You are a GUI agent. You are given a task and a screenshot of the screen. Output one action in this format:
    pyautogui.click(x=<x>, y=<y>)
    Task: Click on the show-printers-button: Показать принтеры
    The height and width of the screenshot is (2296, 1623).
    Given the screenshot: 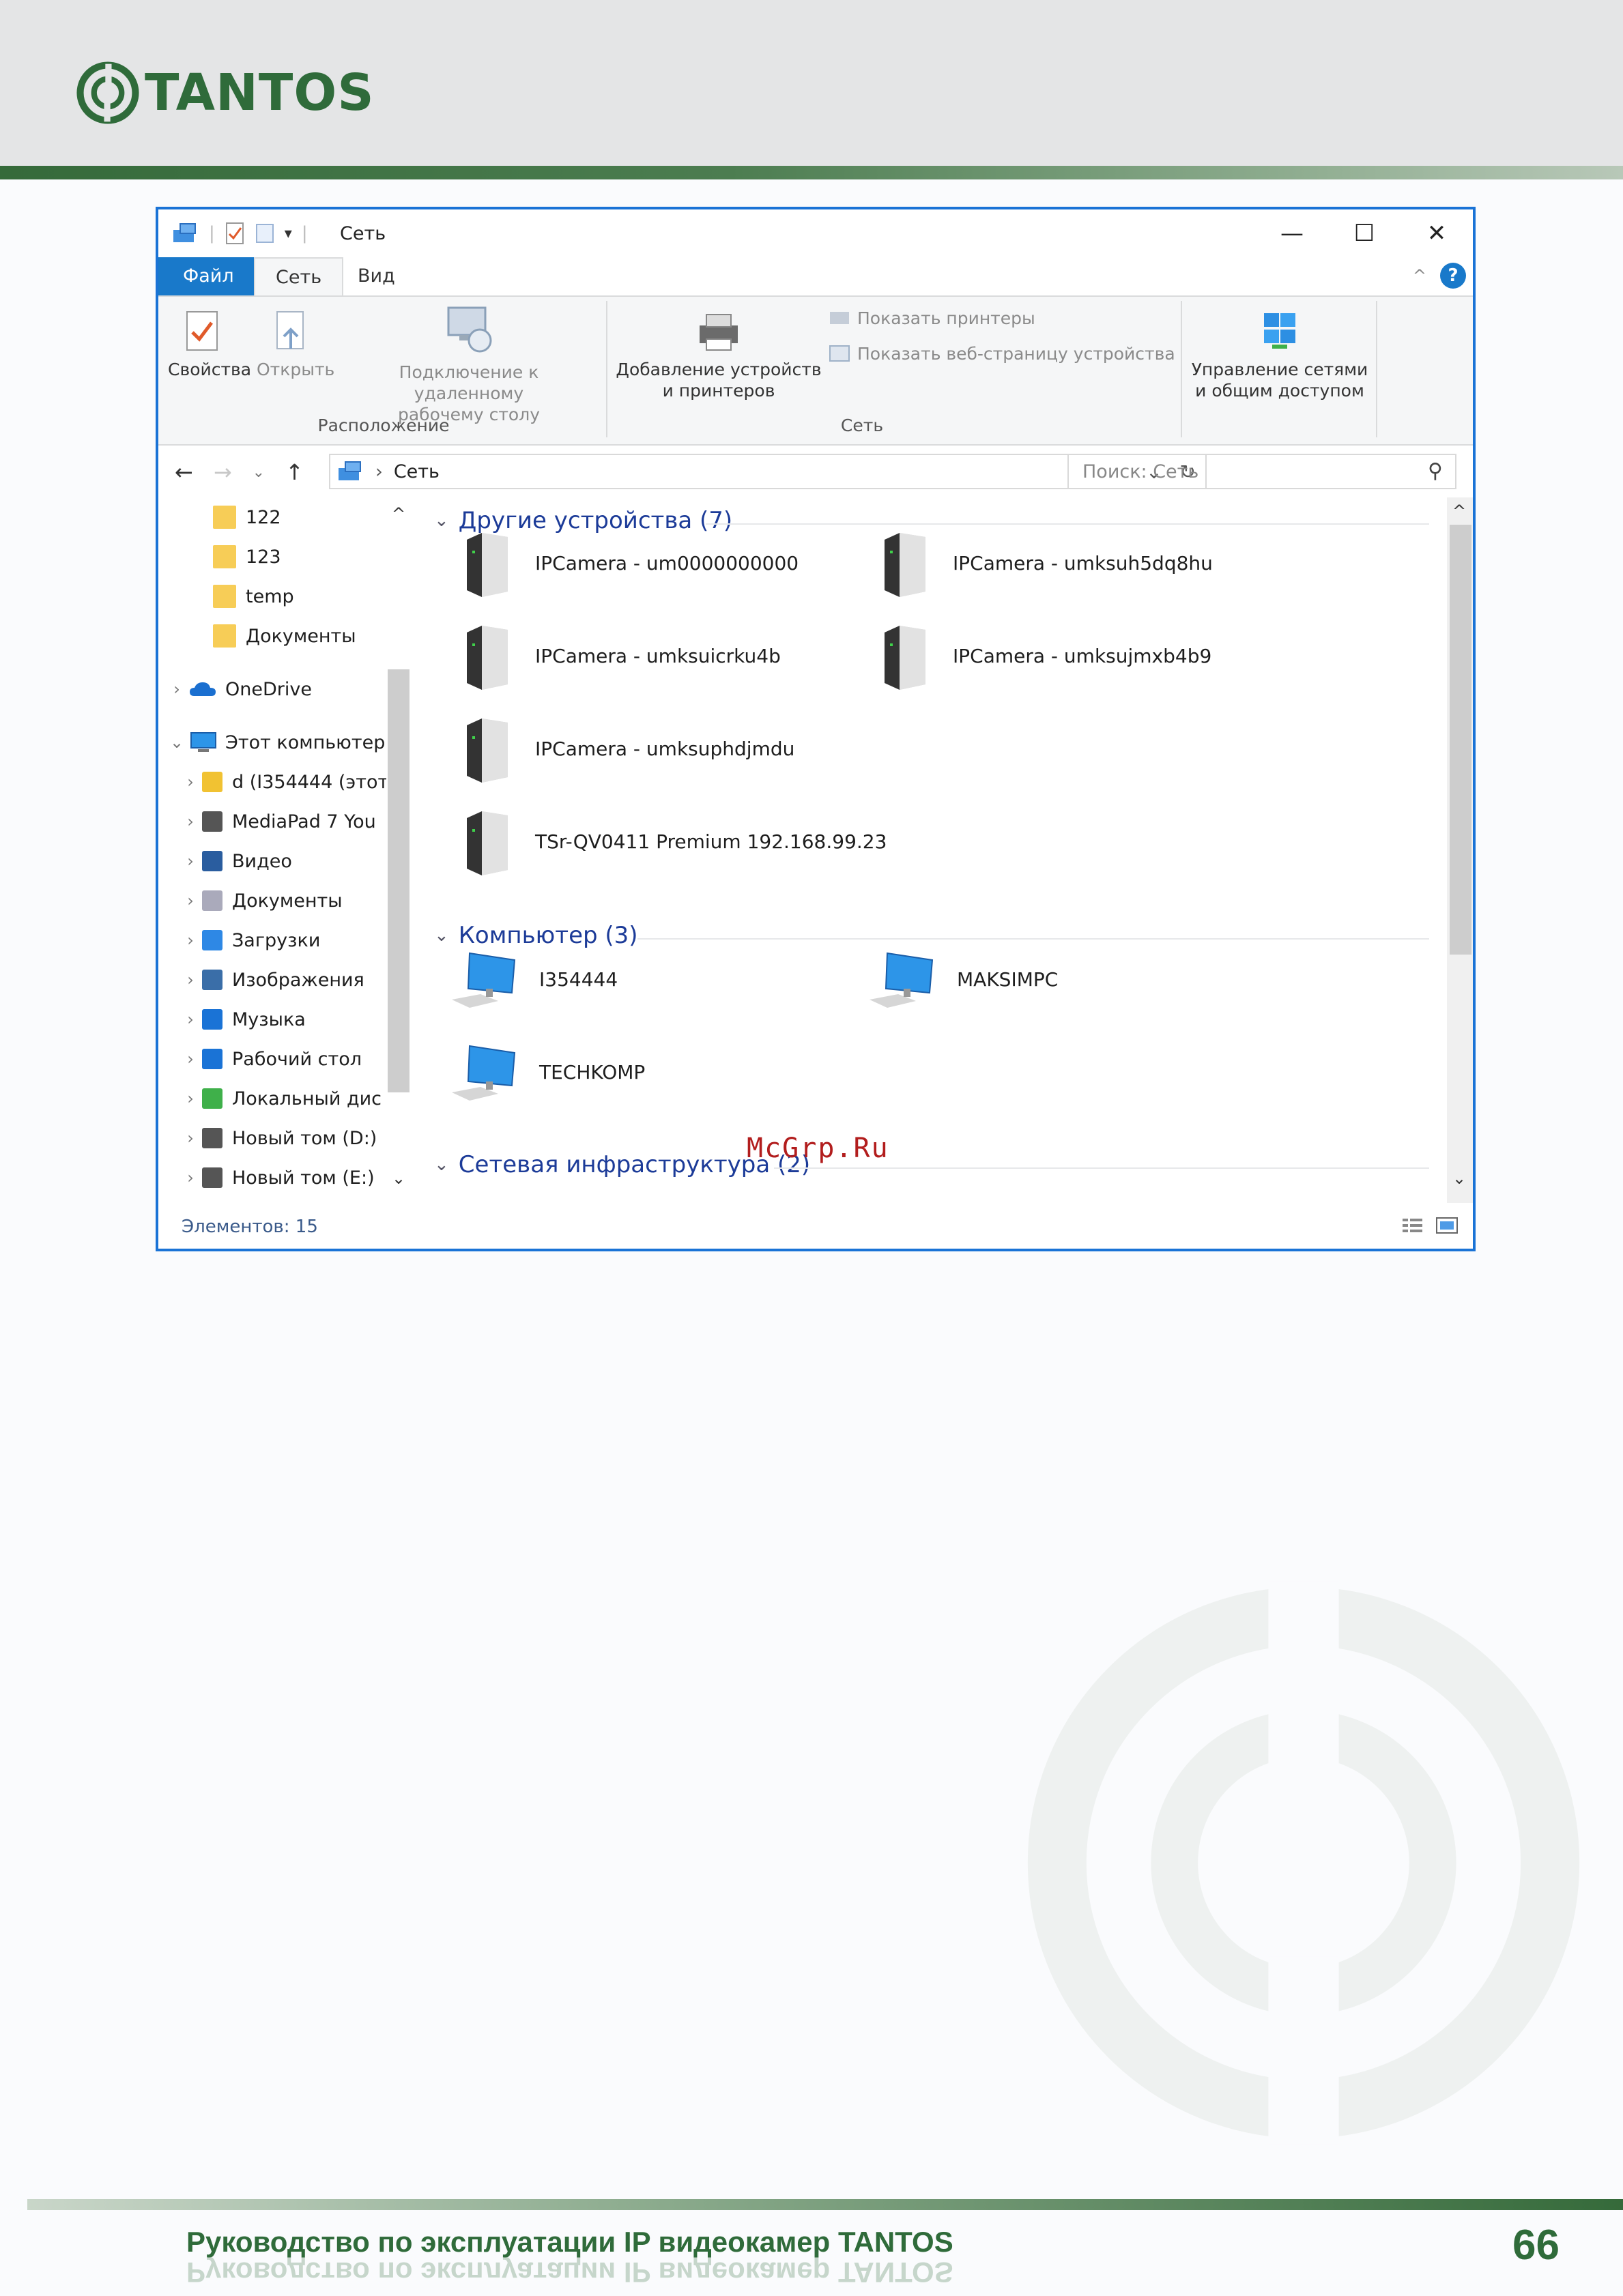 What is the action you would take?
    pyautogui.click(x=931, y=318)
    